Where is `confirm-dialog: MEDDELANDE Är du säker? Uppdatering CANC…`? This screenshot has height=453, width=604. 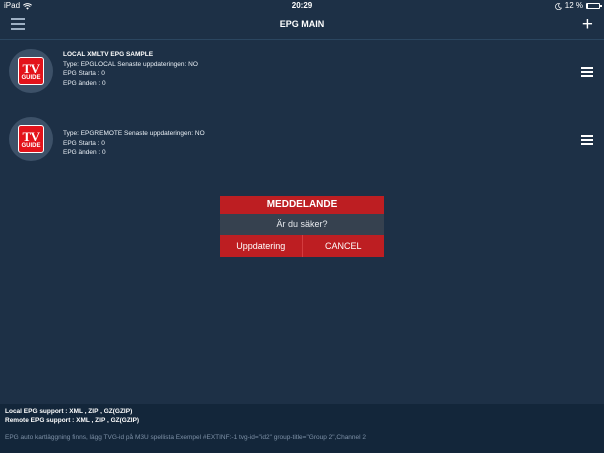
confirm-dialog: MEDDELANDE Är du säker? Uppdatering CANC… is located at coordinates (302, 226).